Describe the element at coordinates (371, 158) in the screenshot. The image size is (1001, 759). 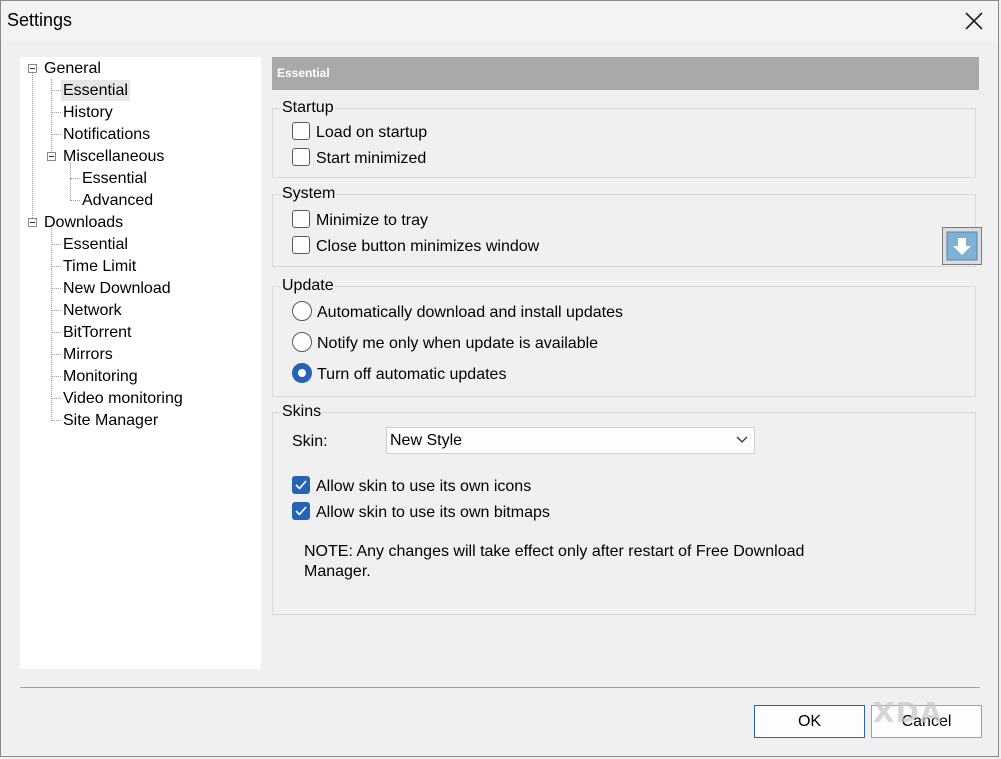
I see `checkbox-label: Start minimized` at that location.